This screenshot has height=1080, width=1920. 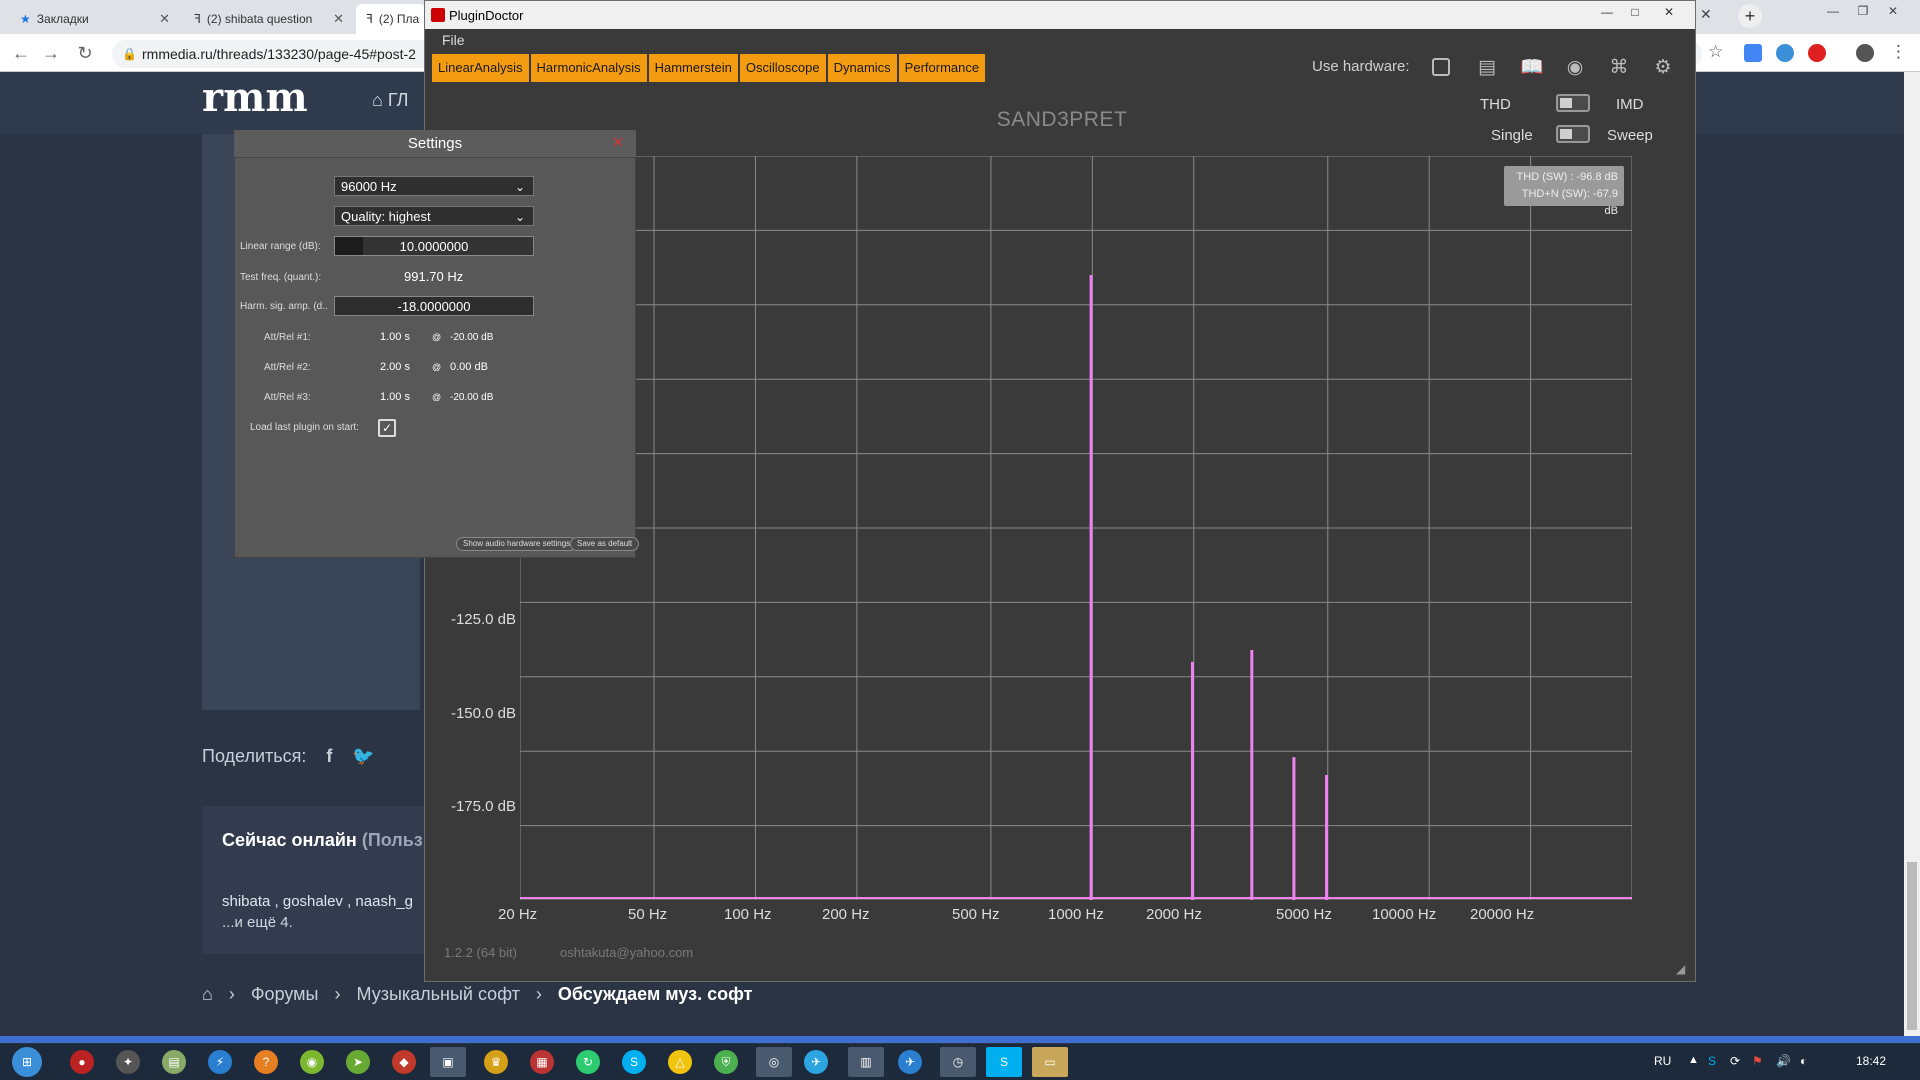 What do you see at coordinates (317, 901) in the screenshot?
I see `online-users: shibata , goshalev , naash_g` at bounding box center [317, 901].